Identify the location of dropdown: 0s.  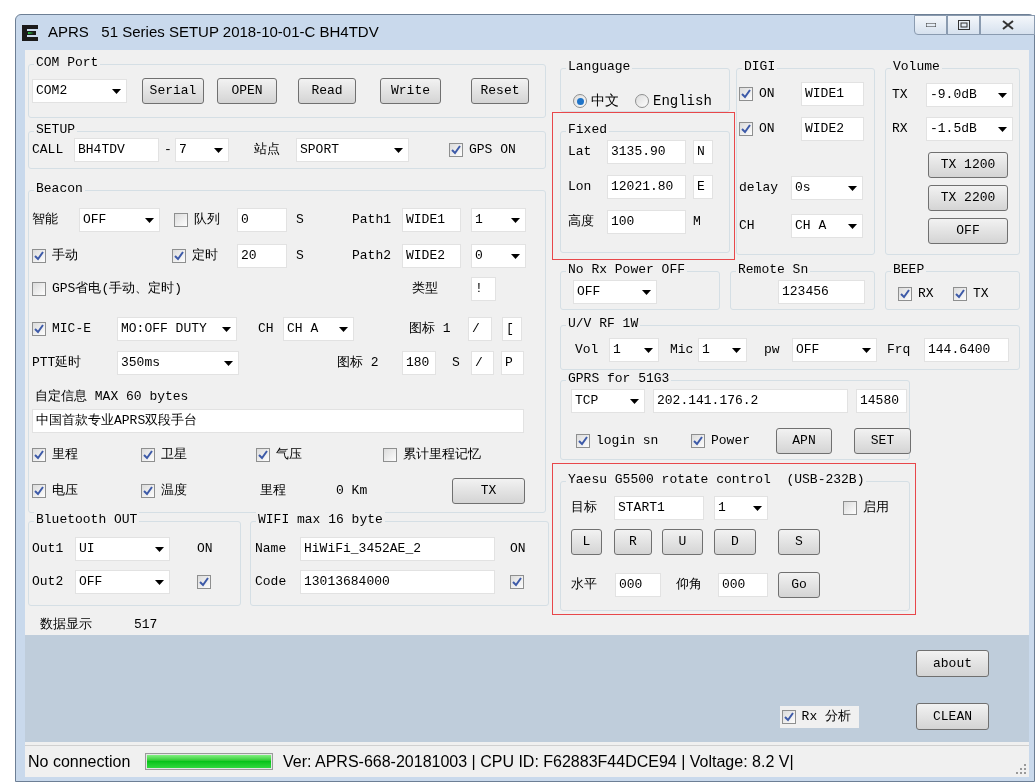
(827, 188).